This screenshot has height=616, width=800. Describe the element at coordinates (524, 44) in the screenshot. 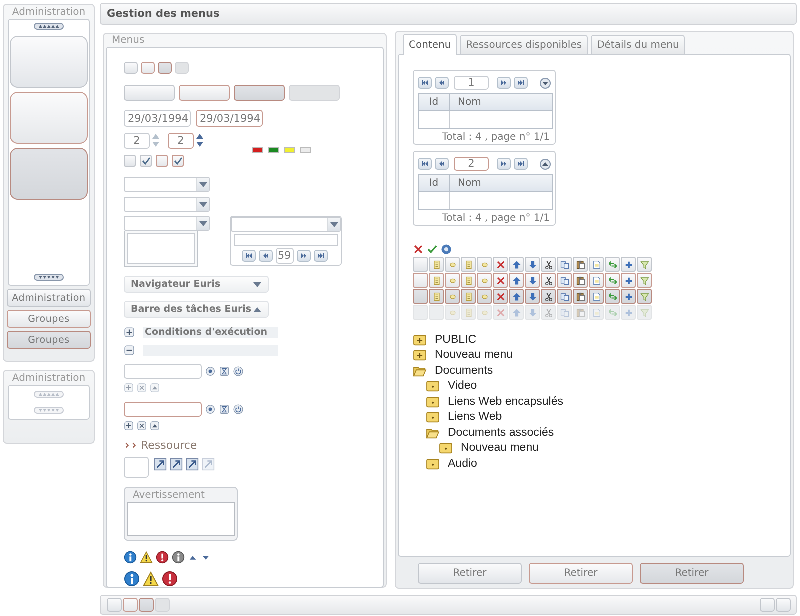

I see `tab: Ressources disponibles` at that location.